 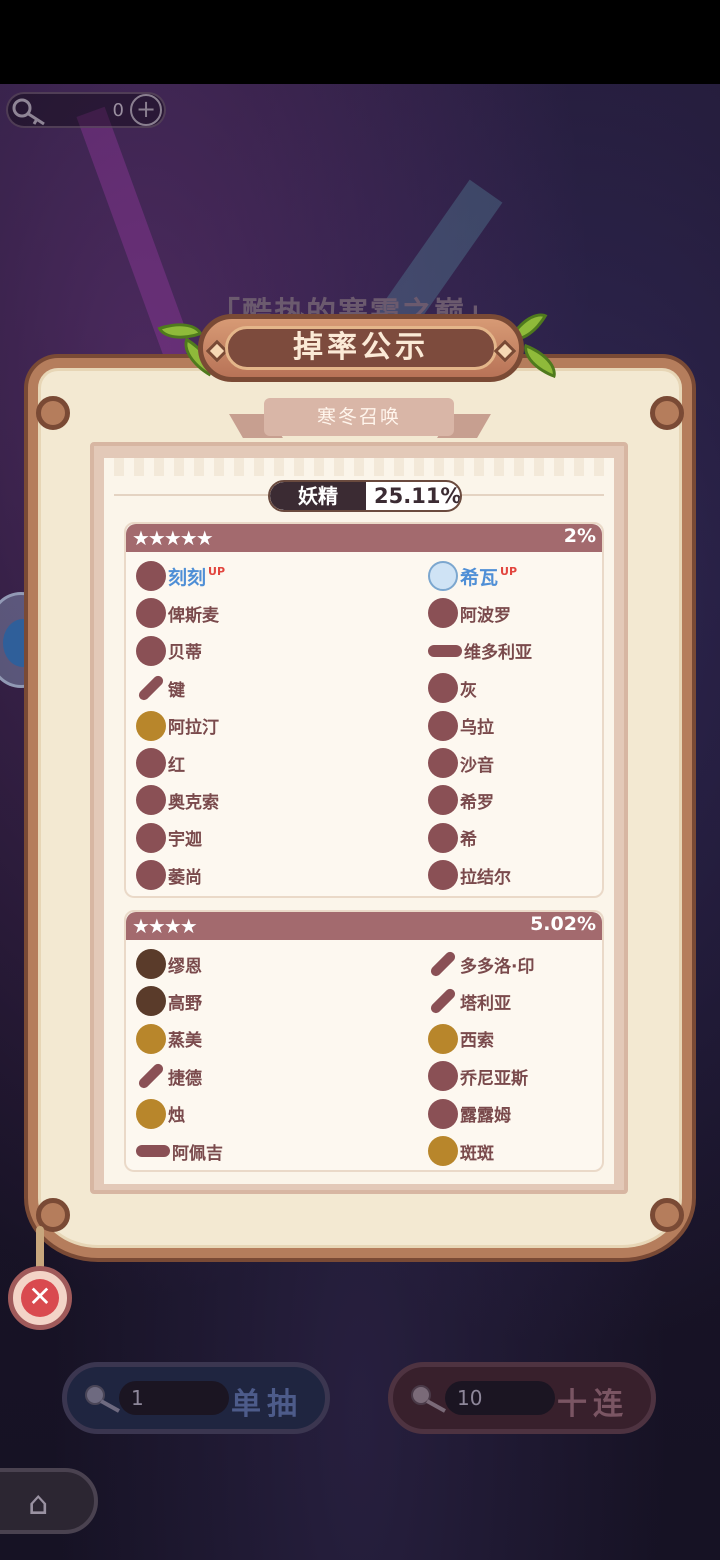 What do you see at coordinates (443, 763) in the screenshot?
I see `cage-icon` at bounding box center [443, 763].